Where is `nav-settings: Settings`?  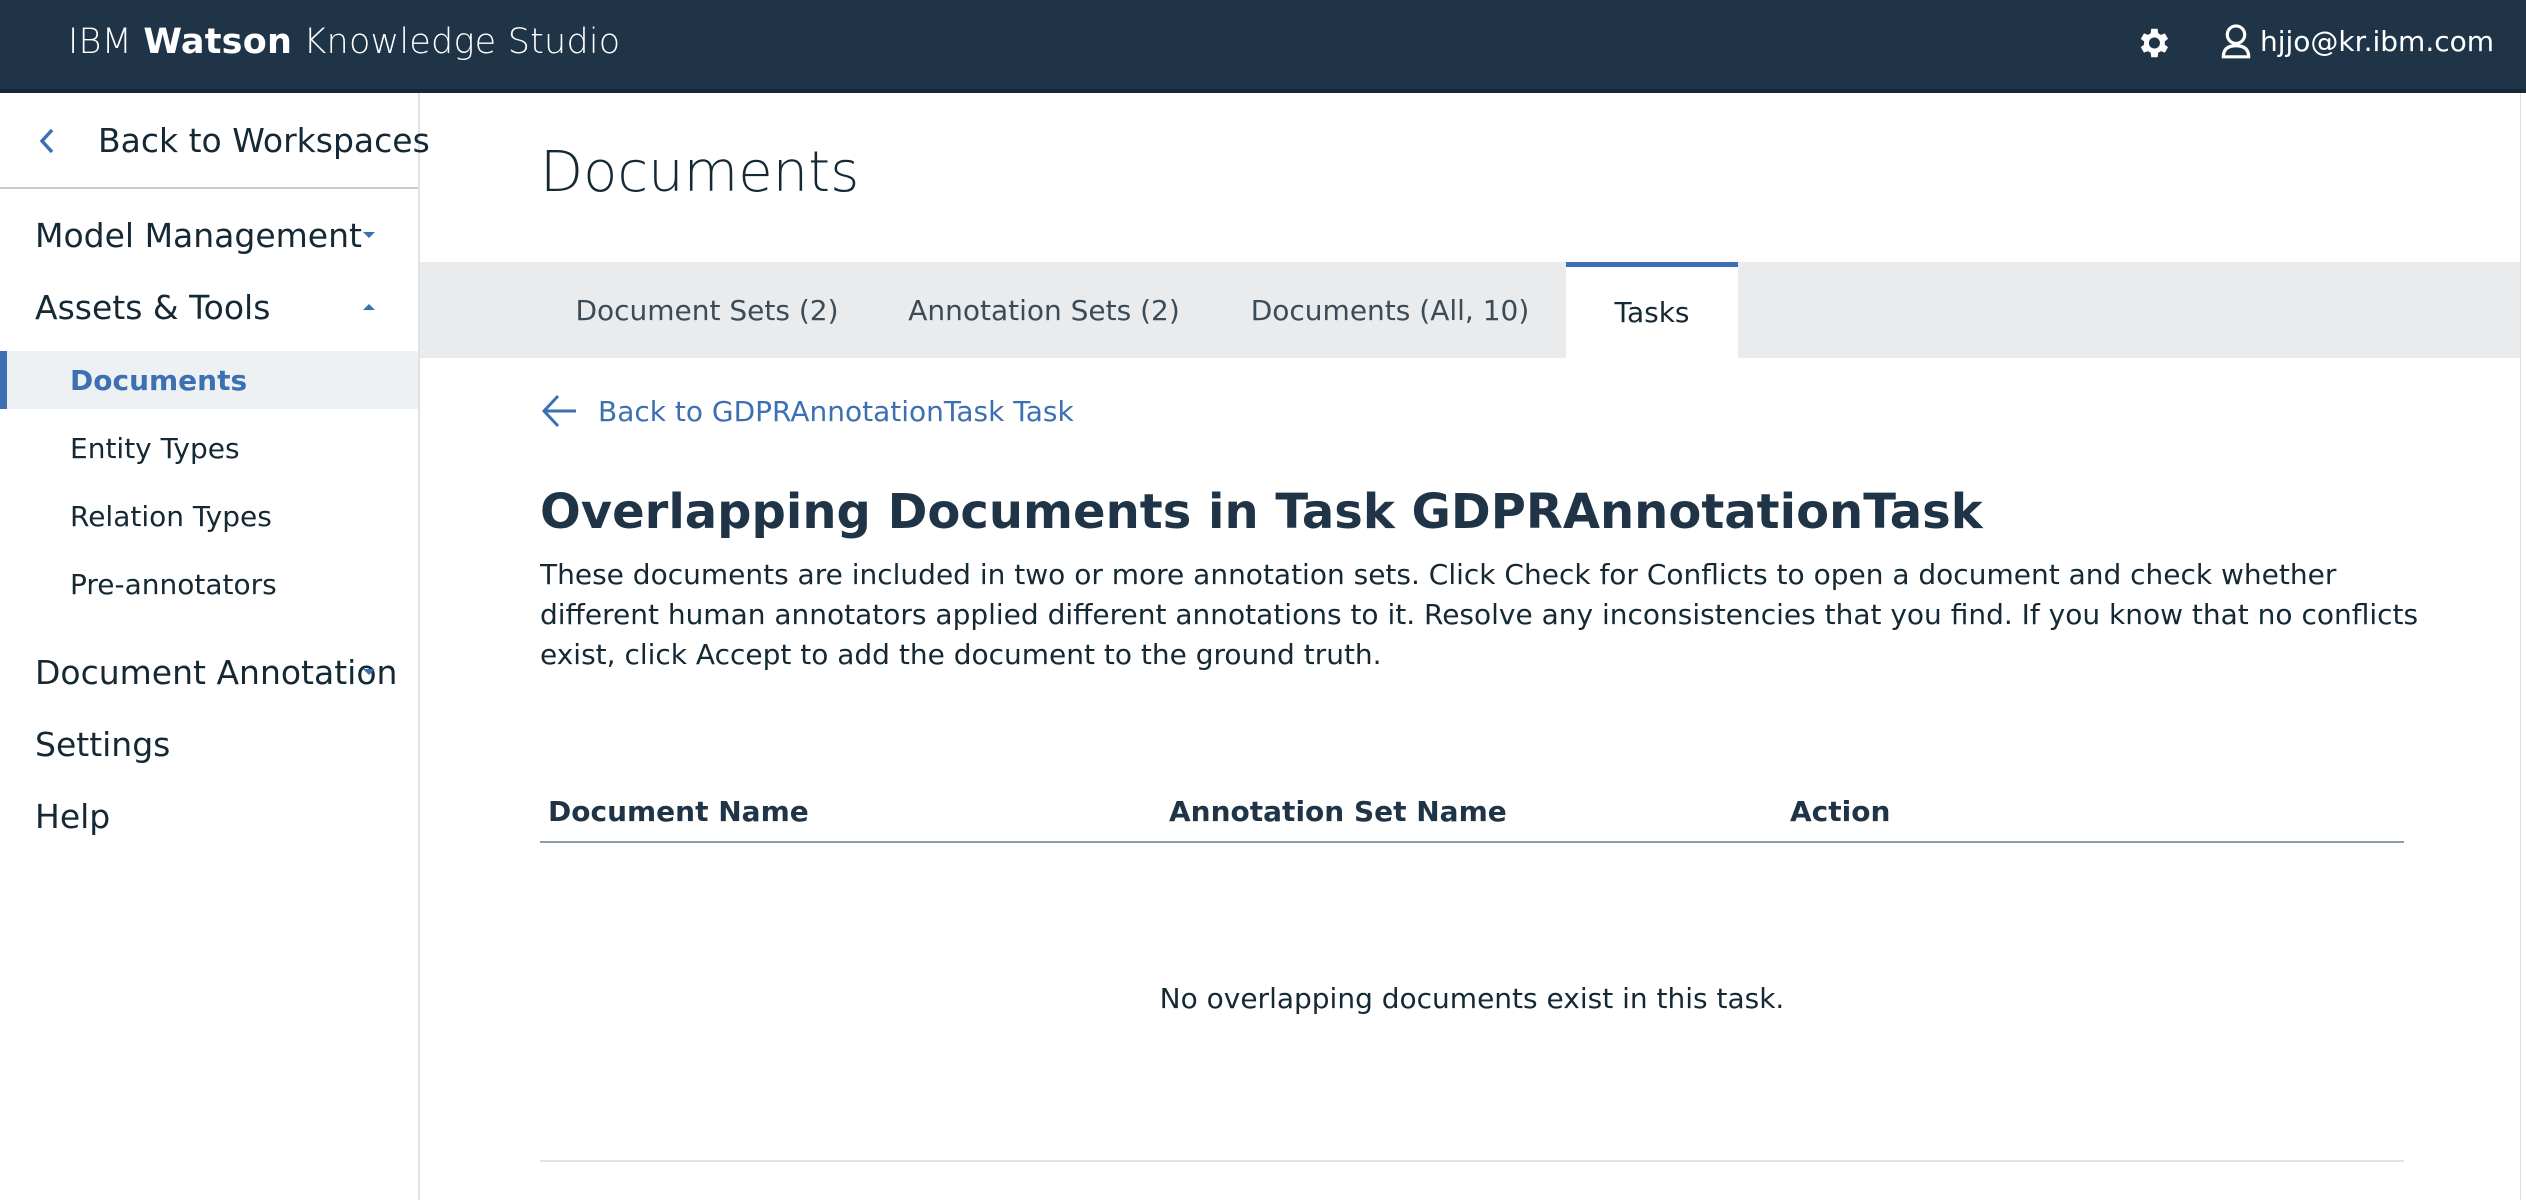 nav-settings: Settings is located at coordinates (209, 744).